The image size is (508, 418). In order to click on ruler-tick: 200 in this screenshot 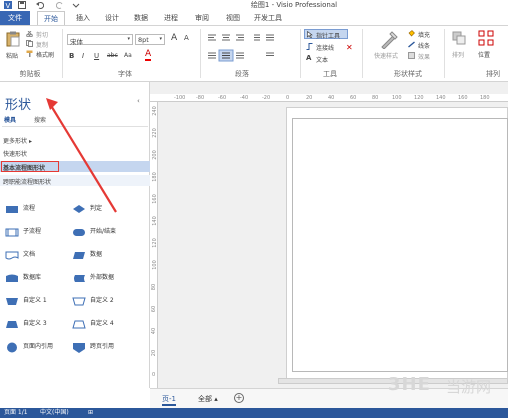, I will do `click(154, 155)`.